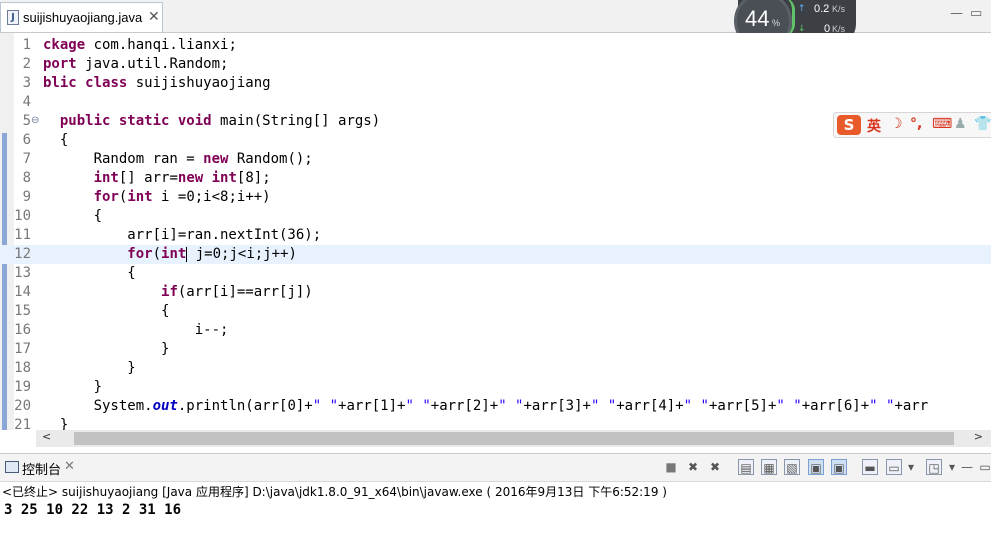  I want to click on line-number: 16, so click(22, 330).